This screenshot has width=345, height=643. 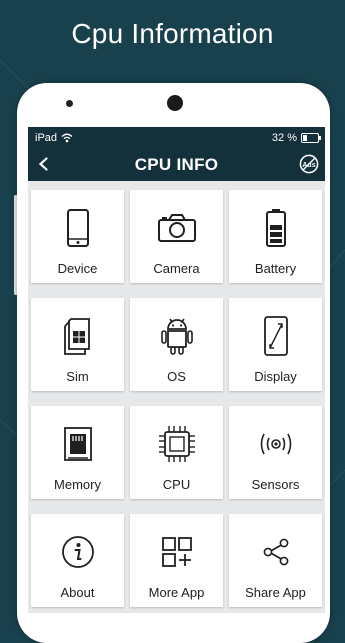 What do you see at coordinates (309, 164) in the screenshot?
I see `ad-free-icon: Ads` at bounding box center [309, 164].